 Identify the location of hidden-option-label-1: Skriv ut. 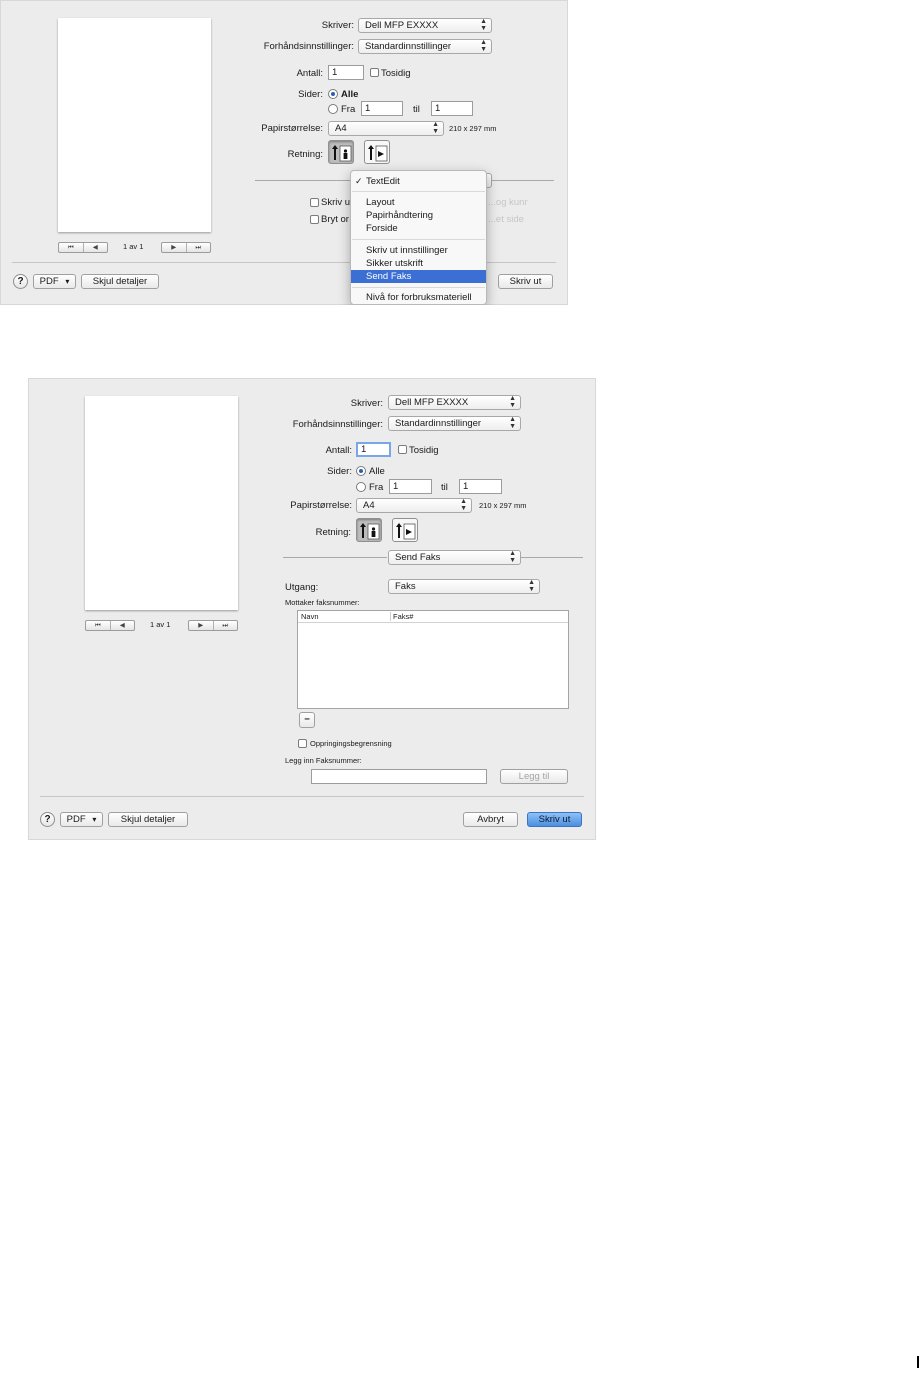
(337, 202).